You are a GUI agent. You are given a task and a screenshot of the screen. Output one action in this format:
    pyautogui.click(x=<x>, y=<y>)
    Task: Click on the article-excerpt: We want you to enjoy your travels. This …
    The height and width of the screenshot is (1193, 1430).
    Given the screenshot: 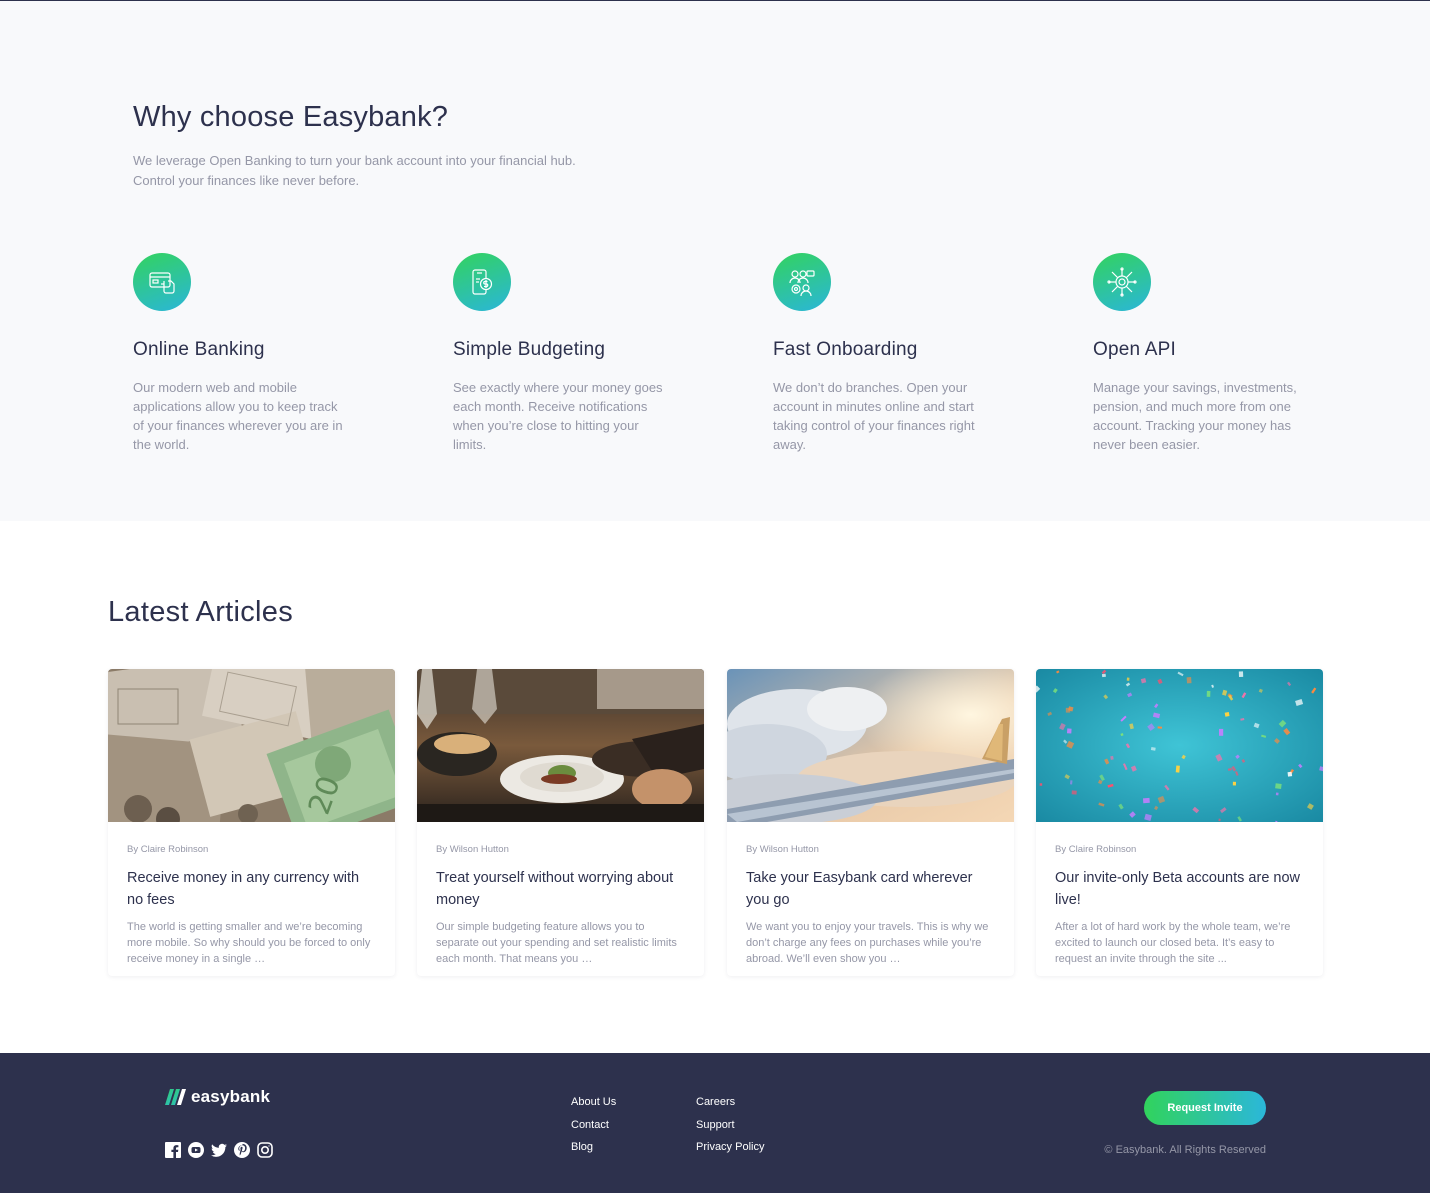 What is the action you would take?
    pyautogui.click(x=867, y=943)
    